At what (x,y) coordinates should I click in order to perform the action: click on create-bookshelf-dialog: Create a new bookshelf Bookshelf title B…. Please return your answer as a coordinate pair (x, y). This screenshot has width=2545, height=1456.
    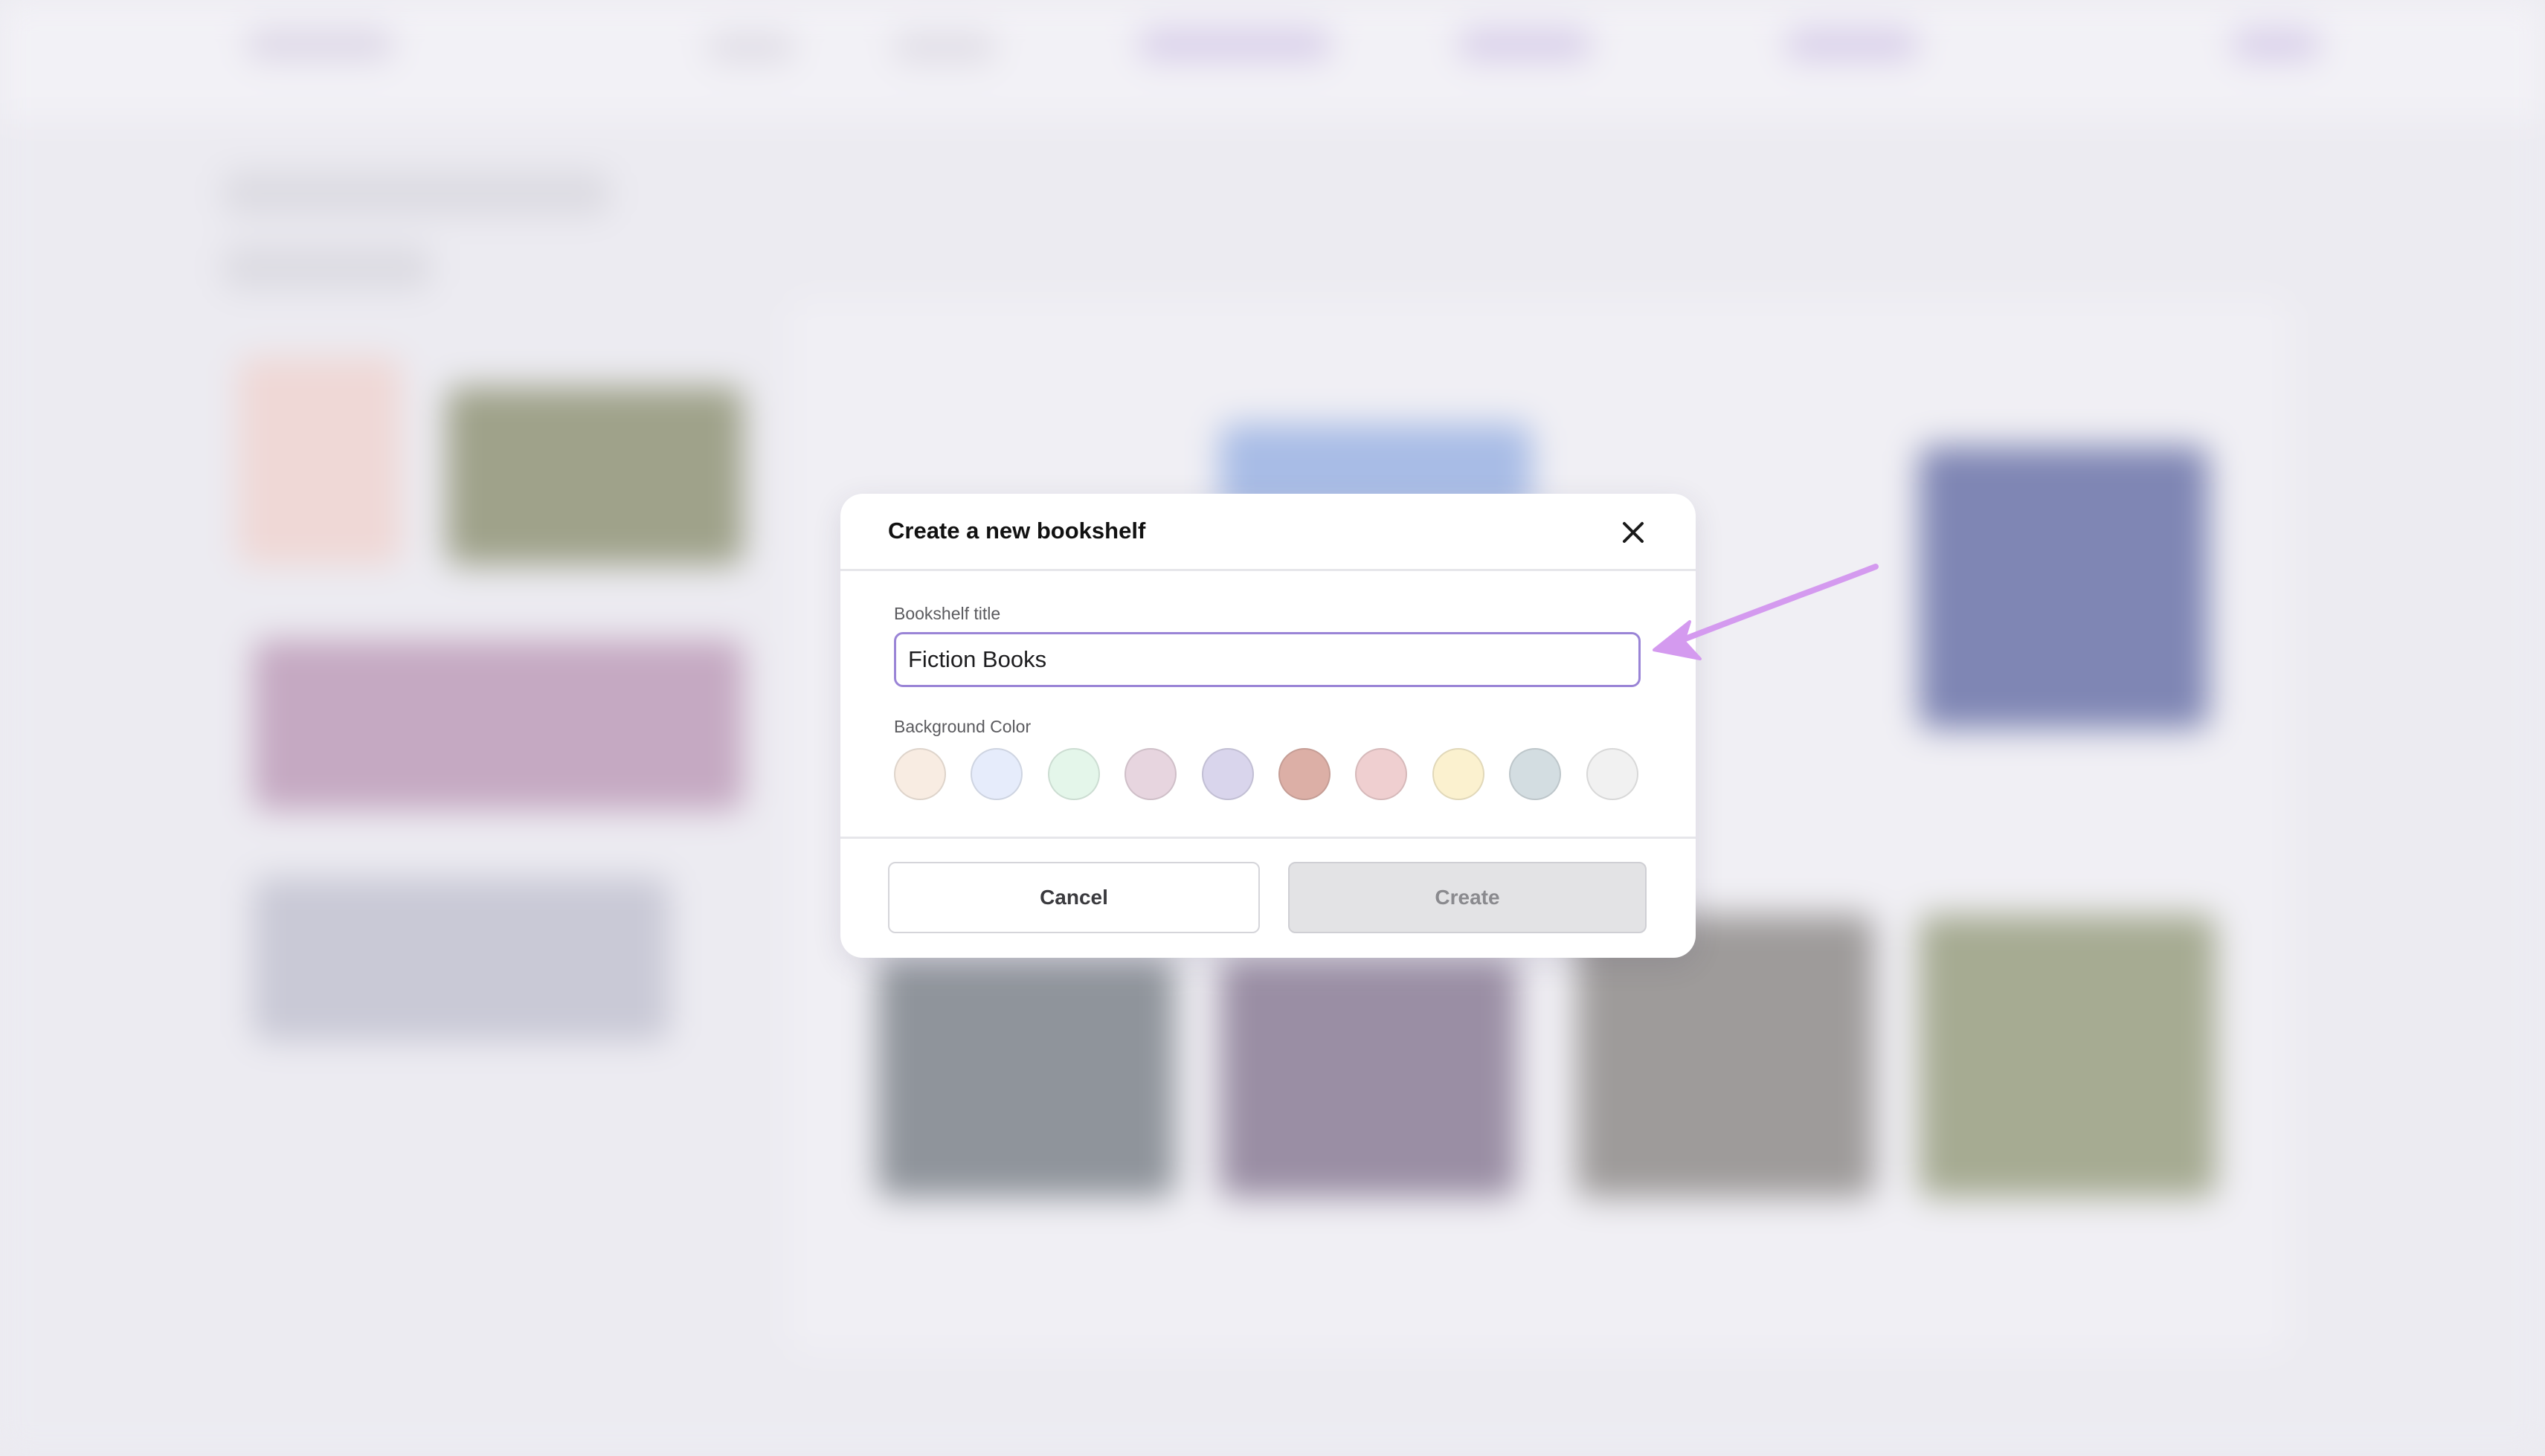
    Looking at the image, I should click on (1268, 726).